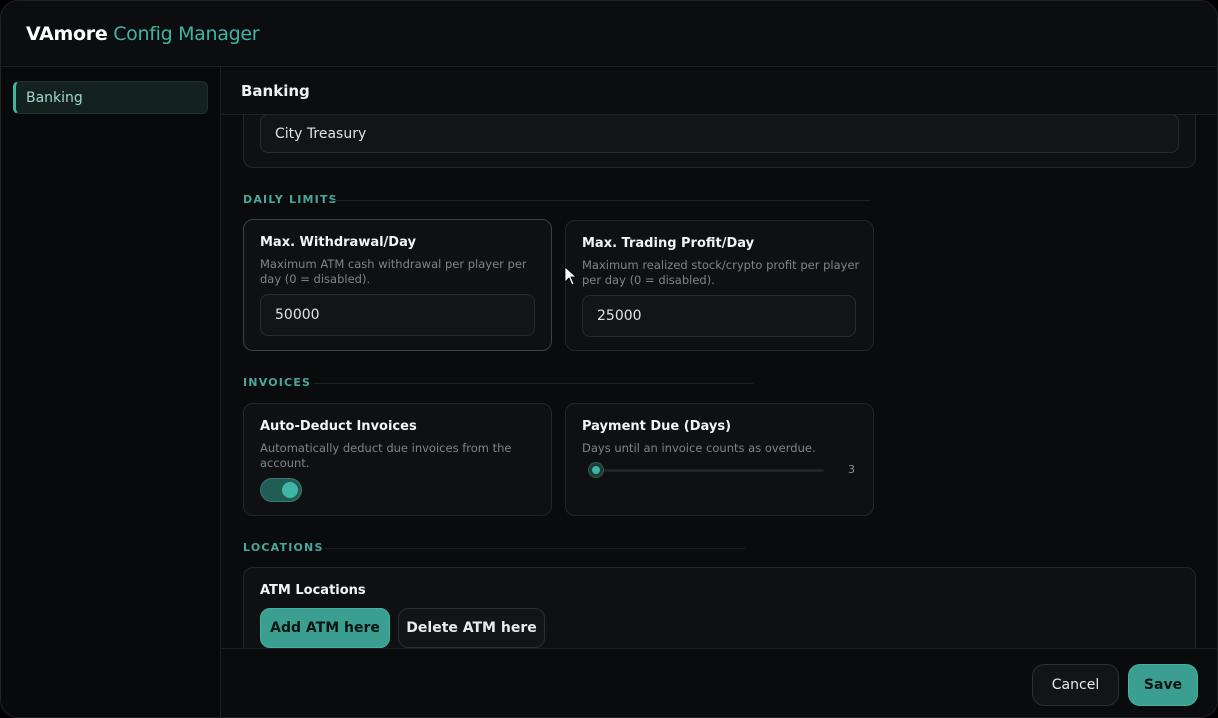 The width and height of the screenshot is (1218, 718). I want to click on app-brand: VAmore, so click(67, 34).